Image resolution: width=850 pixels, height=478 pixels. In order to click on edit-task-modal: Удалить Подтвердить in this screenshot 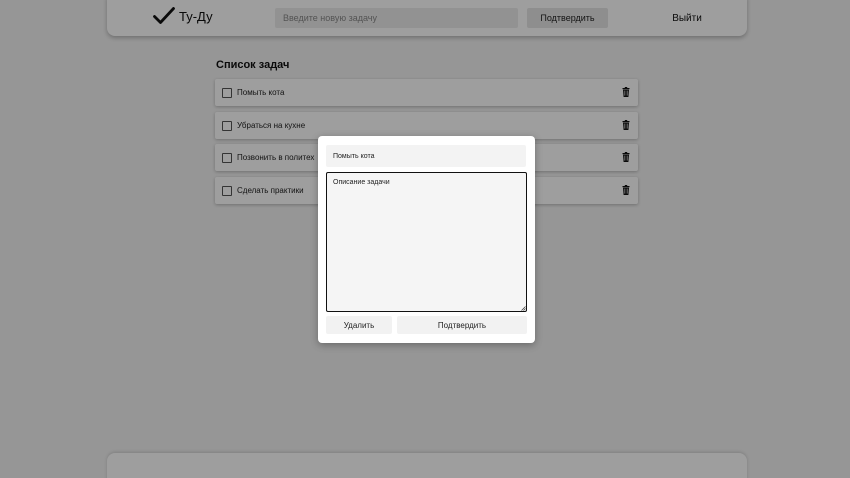, I will do `click(426, 239)`.